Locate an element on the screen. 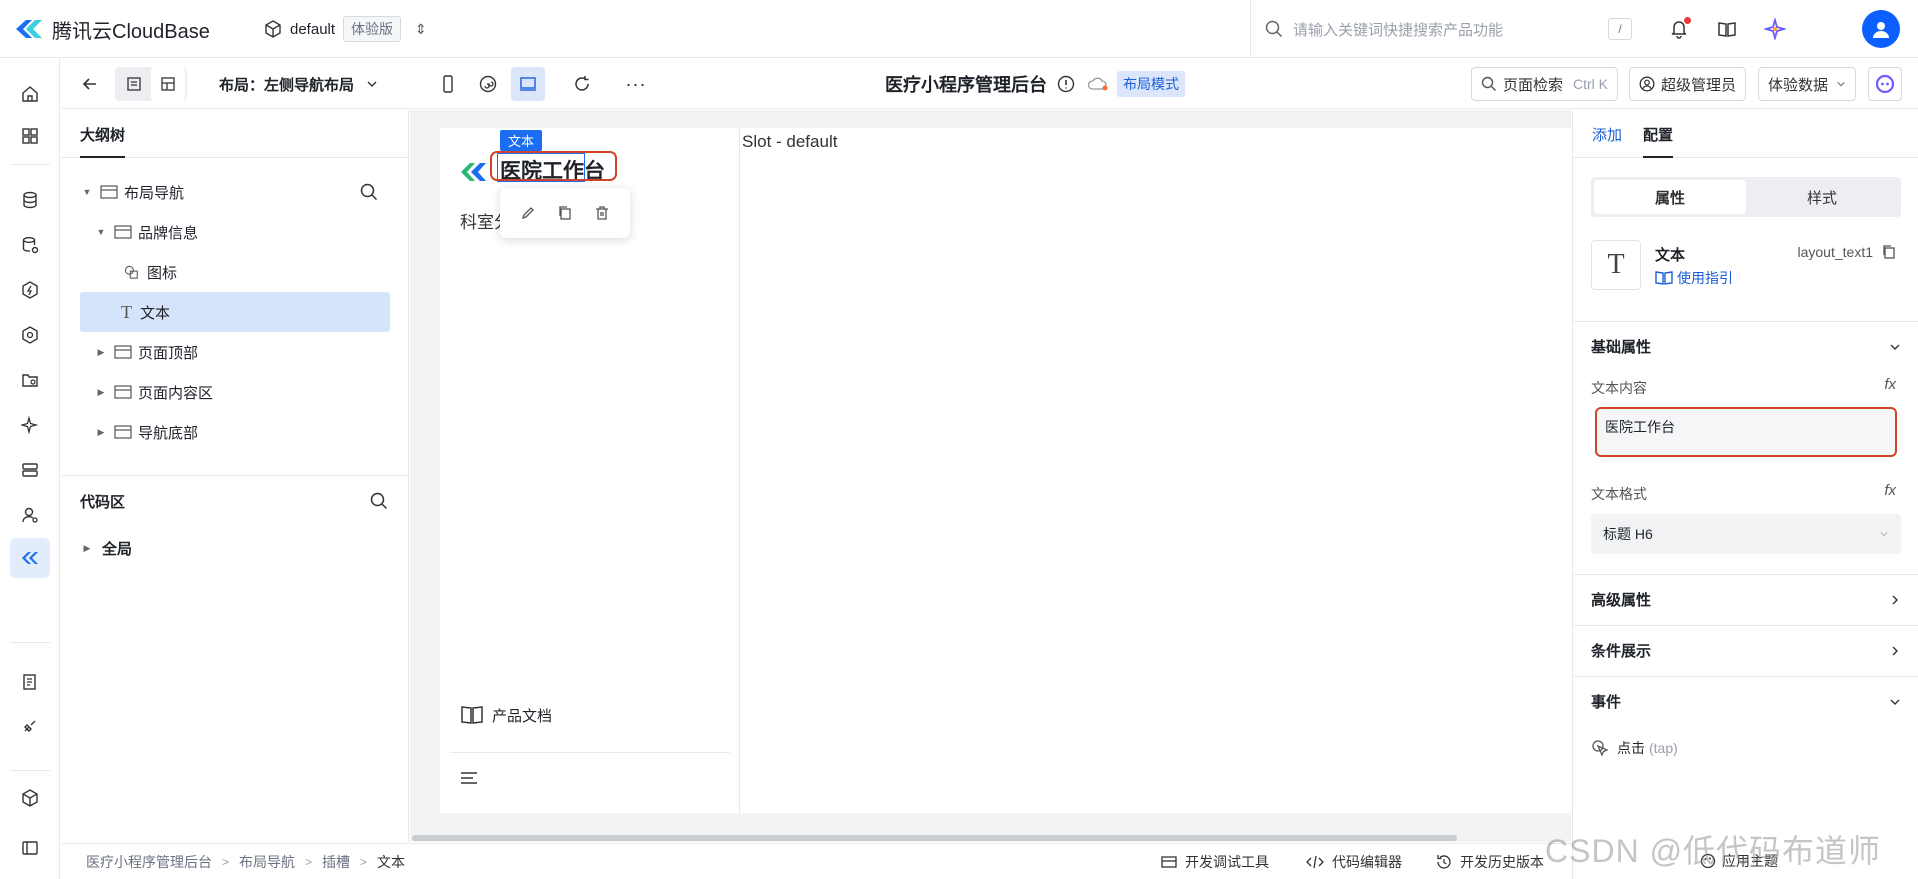 This screenshot has width=1918, height=879. delete-icon is located at coordinates (602, 213).